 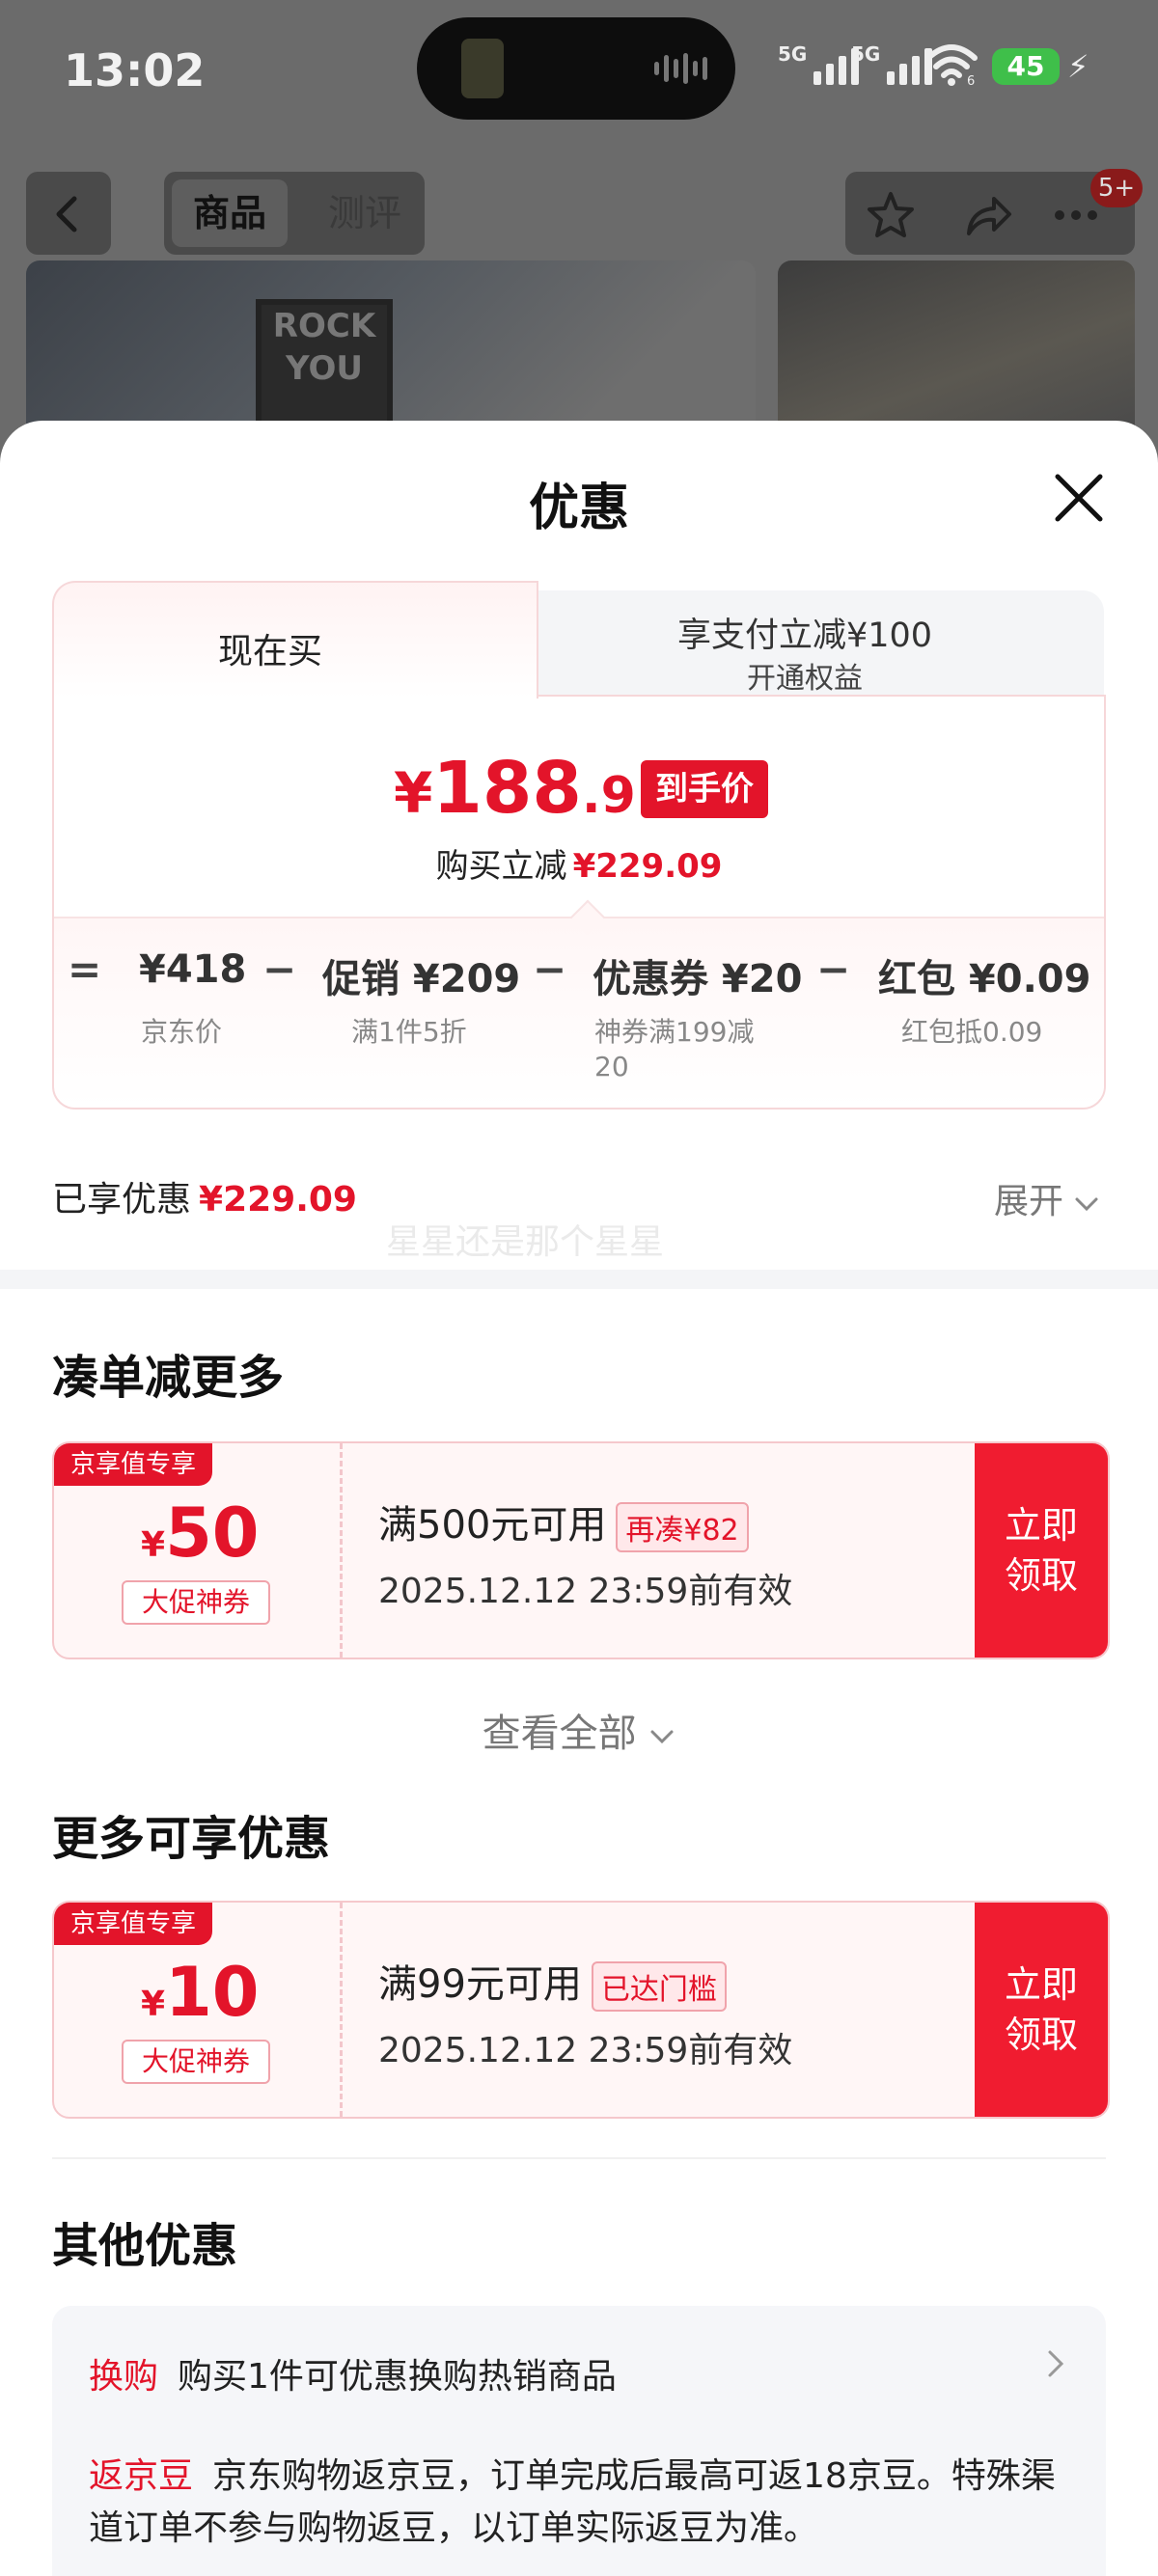 I want to click on coupon-hint: 已达门槛, so click(x=659, y=1986).